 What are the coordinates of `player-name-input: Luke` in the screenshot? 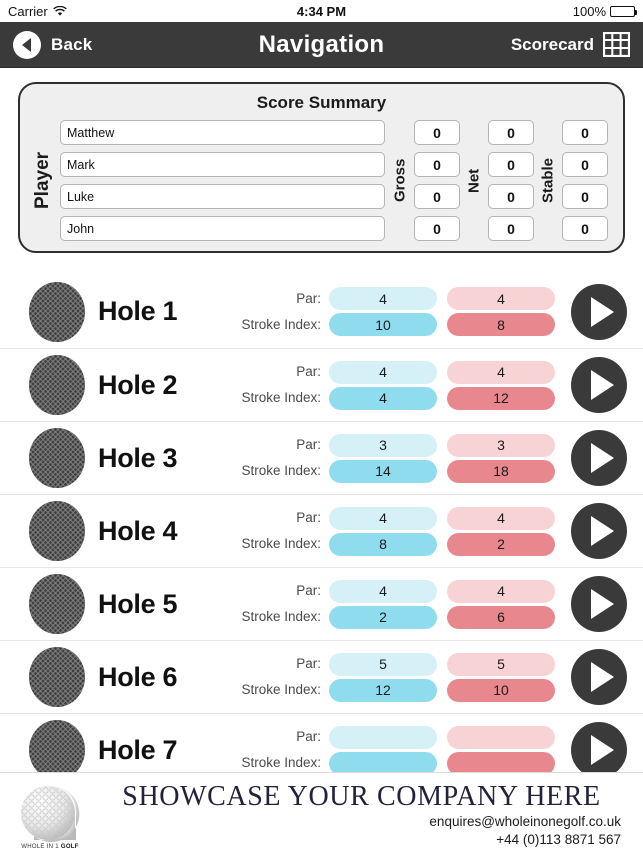 It's located at (222, 196).